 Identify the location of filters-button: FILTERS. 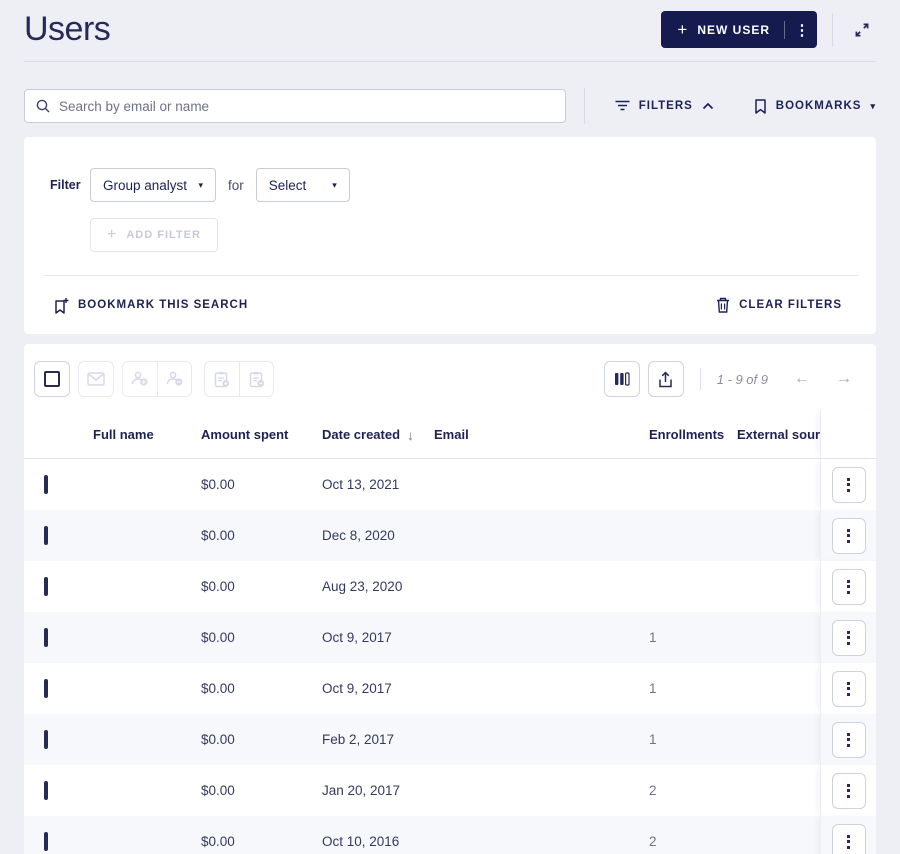
(664, 106).